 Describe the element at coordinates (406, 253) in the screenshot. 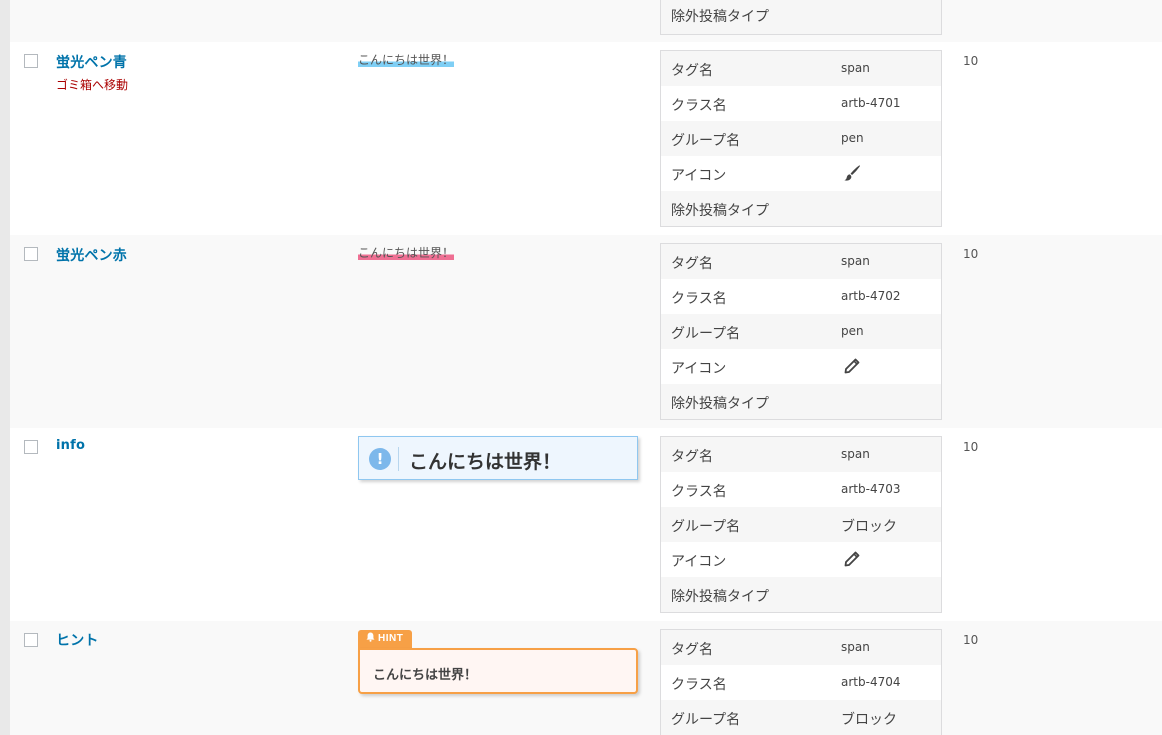

I see `preview-highlight-red: こんにちは世界！` at that location.